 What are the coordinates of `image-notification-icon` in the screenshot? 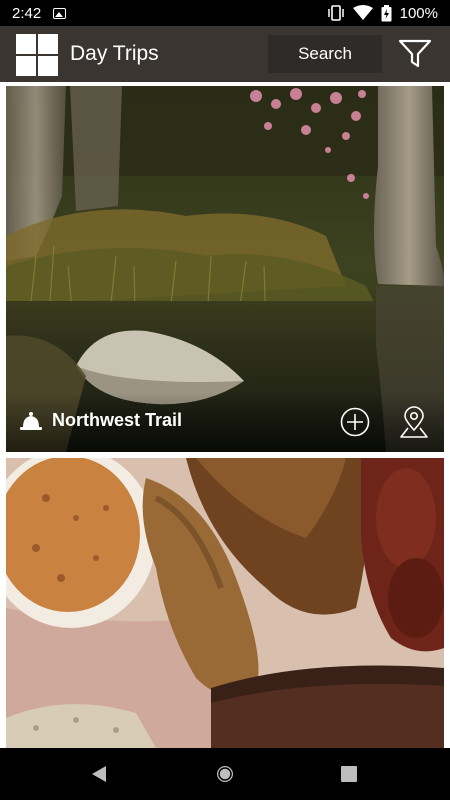 It's located at (60, 13).